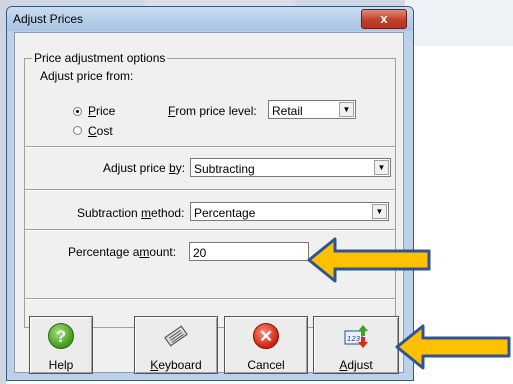 This screenshot has height=384, width=513. Describe the element at coordinates (100, 58) in the screenshot. I see `group-title: Price adjustment options` at that location.